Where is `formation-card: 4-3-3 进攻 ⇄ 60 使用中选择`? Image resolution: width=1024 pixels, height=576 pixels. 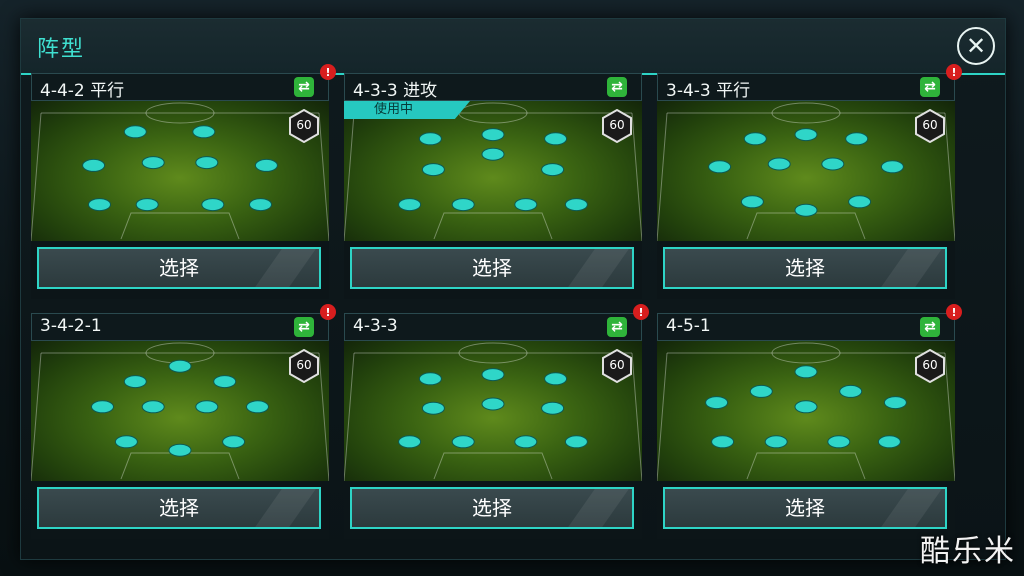 formation-card: 4-3-3 进攻 ⇄ 60 使用中选择 is located at coordinates (493, 186).